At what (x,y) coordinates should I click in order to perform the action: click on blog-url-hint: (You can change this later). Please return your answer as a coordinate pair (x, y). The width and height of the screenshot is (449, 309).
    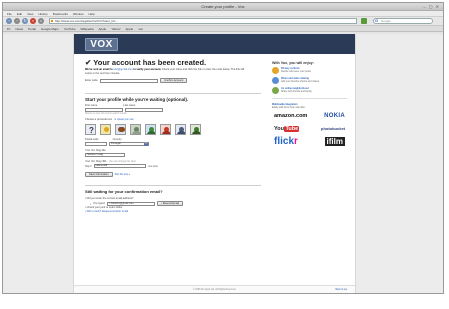
    Looking at the image, I should click on (122, 161).